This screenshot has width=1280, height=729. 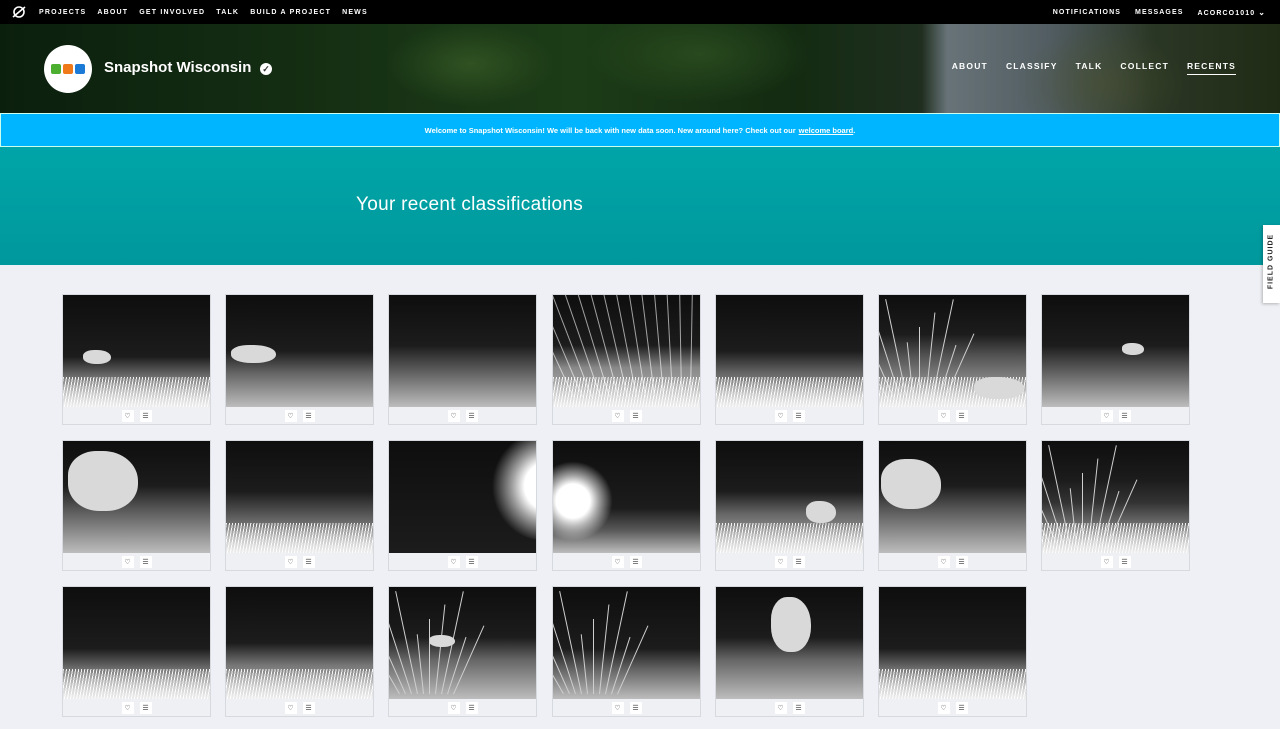 What do you see at coordinates (1089, 68) in the screenshot?
I see `project-nav-talk: TALK` at bounding box center [1089, 68].